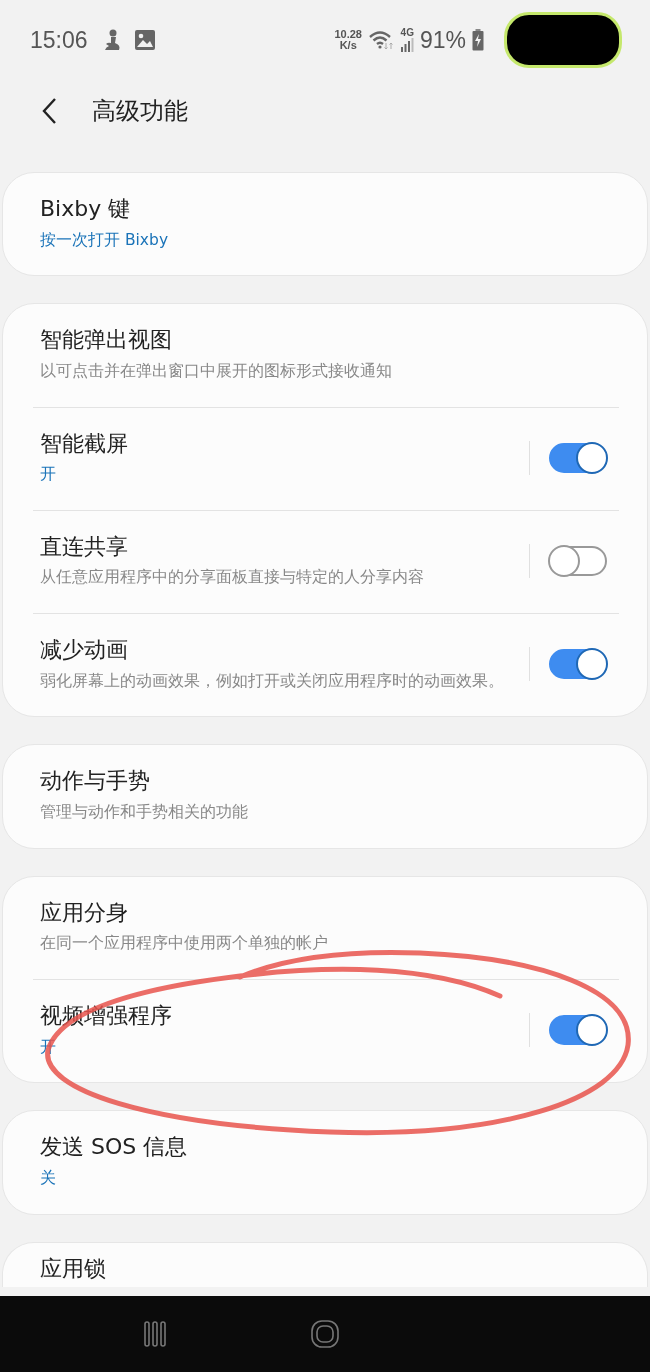  I want to click on settings-item: 智能截屏 开, so click(325, 458).